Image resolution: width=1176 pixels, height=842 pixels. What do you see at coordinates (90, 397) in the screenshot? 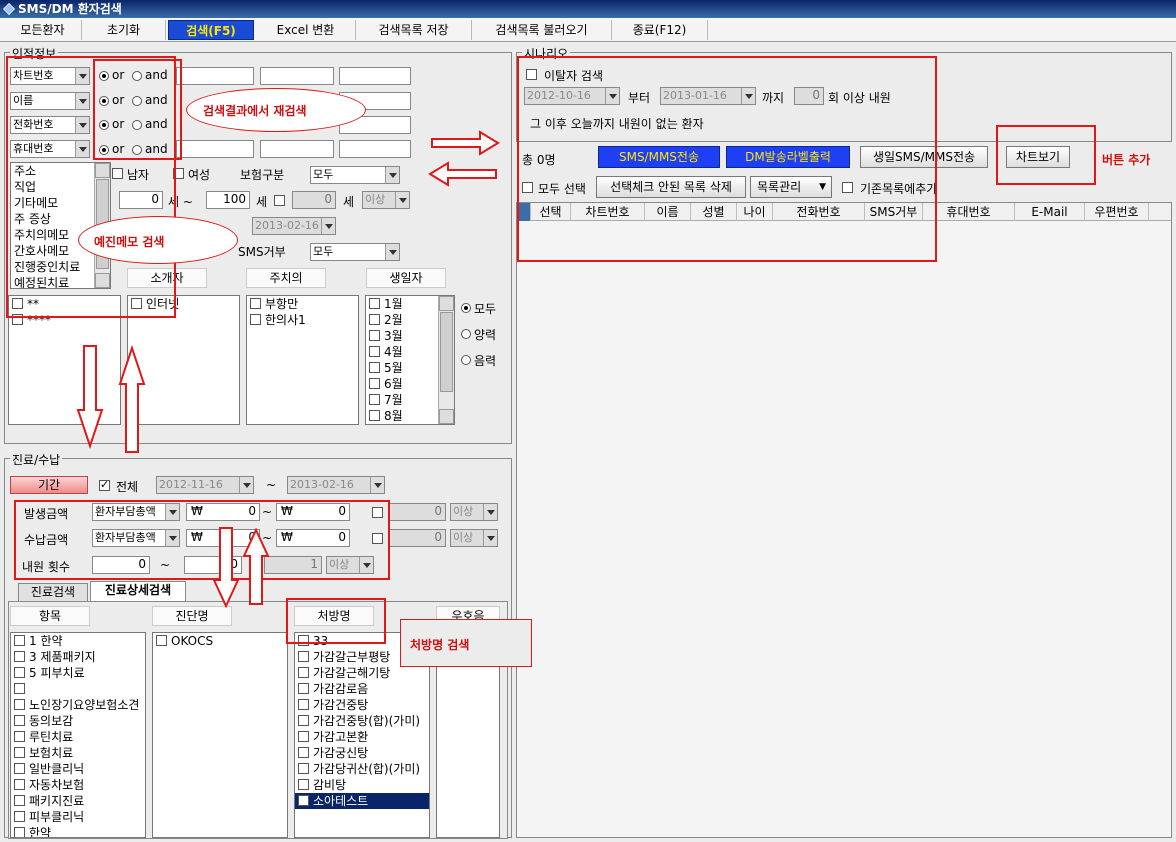
I see `arrow-down-icon` at bounding box center [90, 397].